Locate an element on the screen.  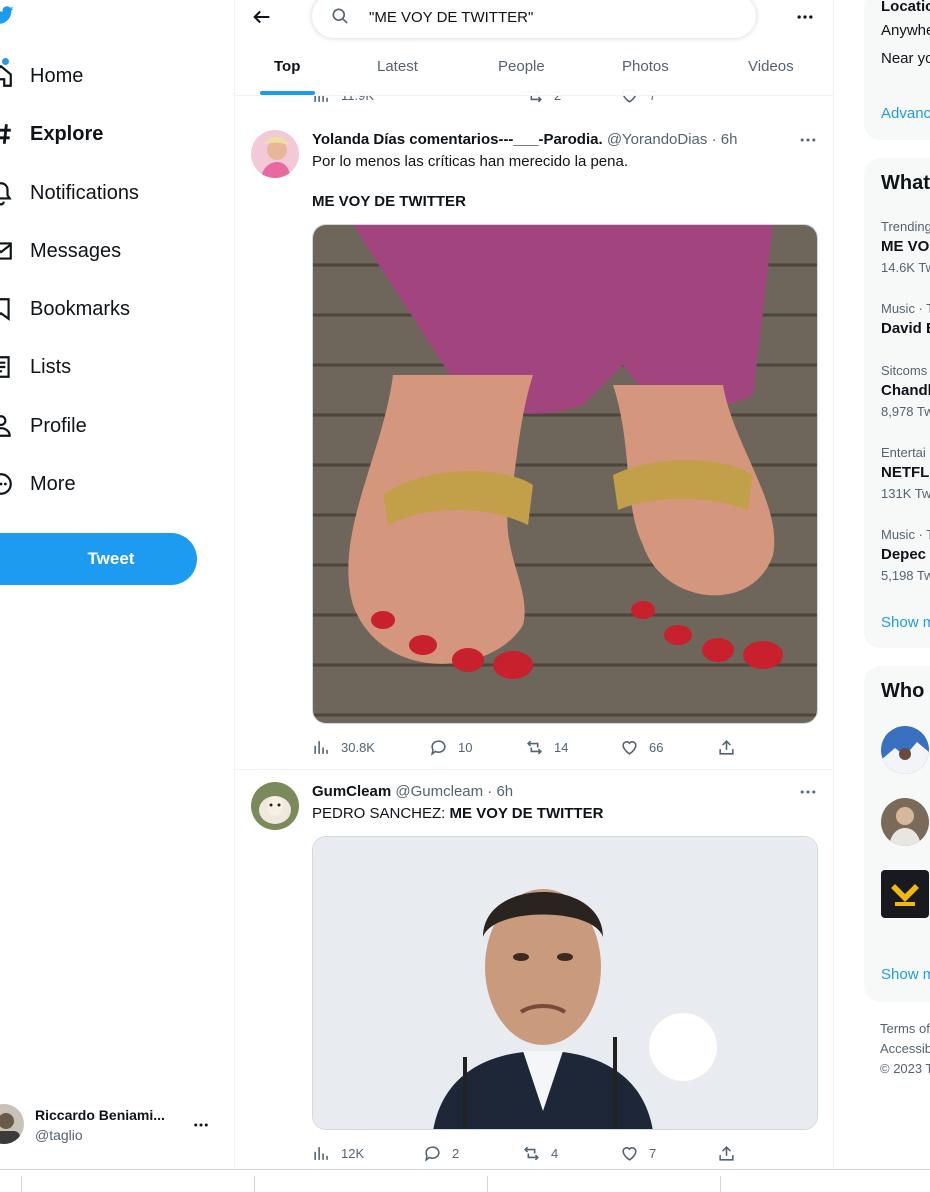
tweet-text: PEDRO SANCHEZ: ME VOY DE TWITTER is located at coordinates (457, 813).